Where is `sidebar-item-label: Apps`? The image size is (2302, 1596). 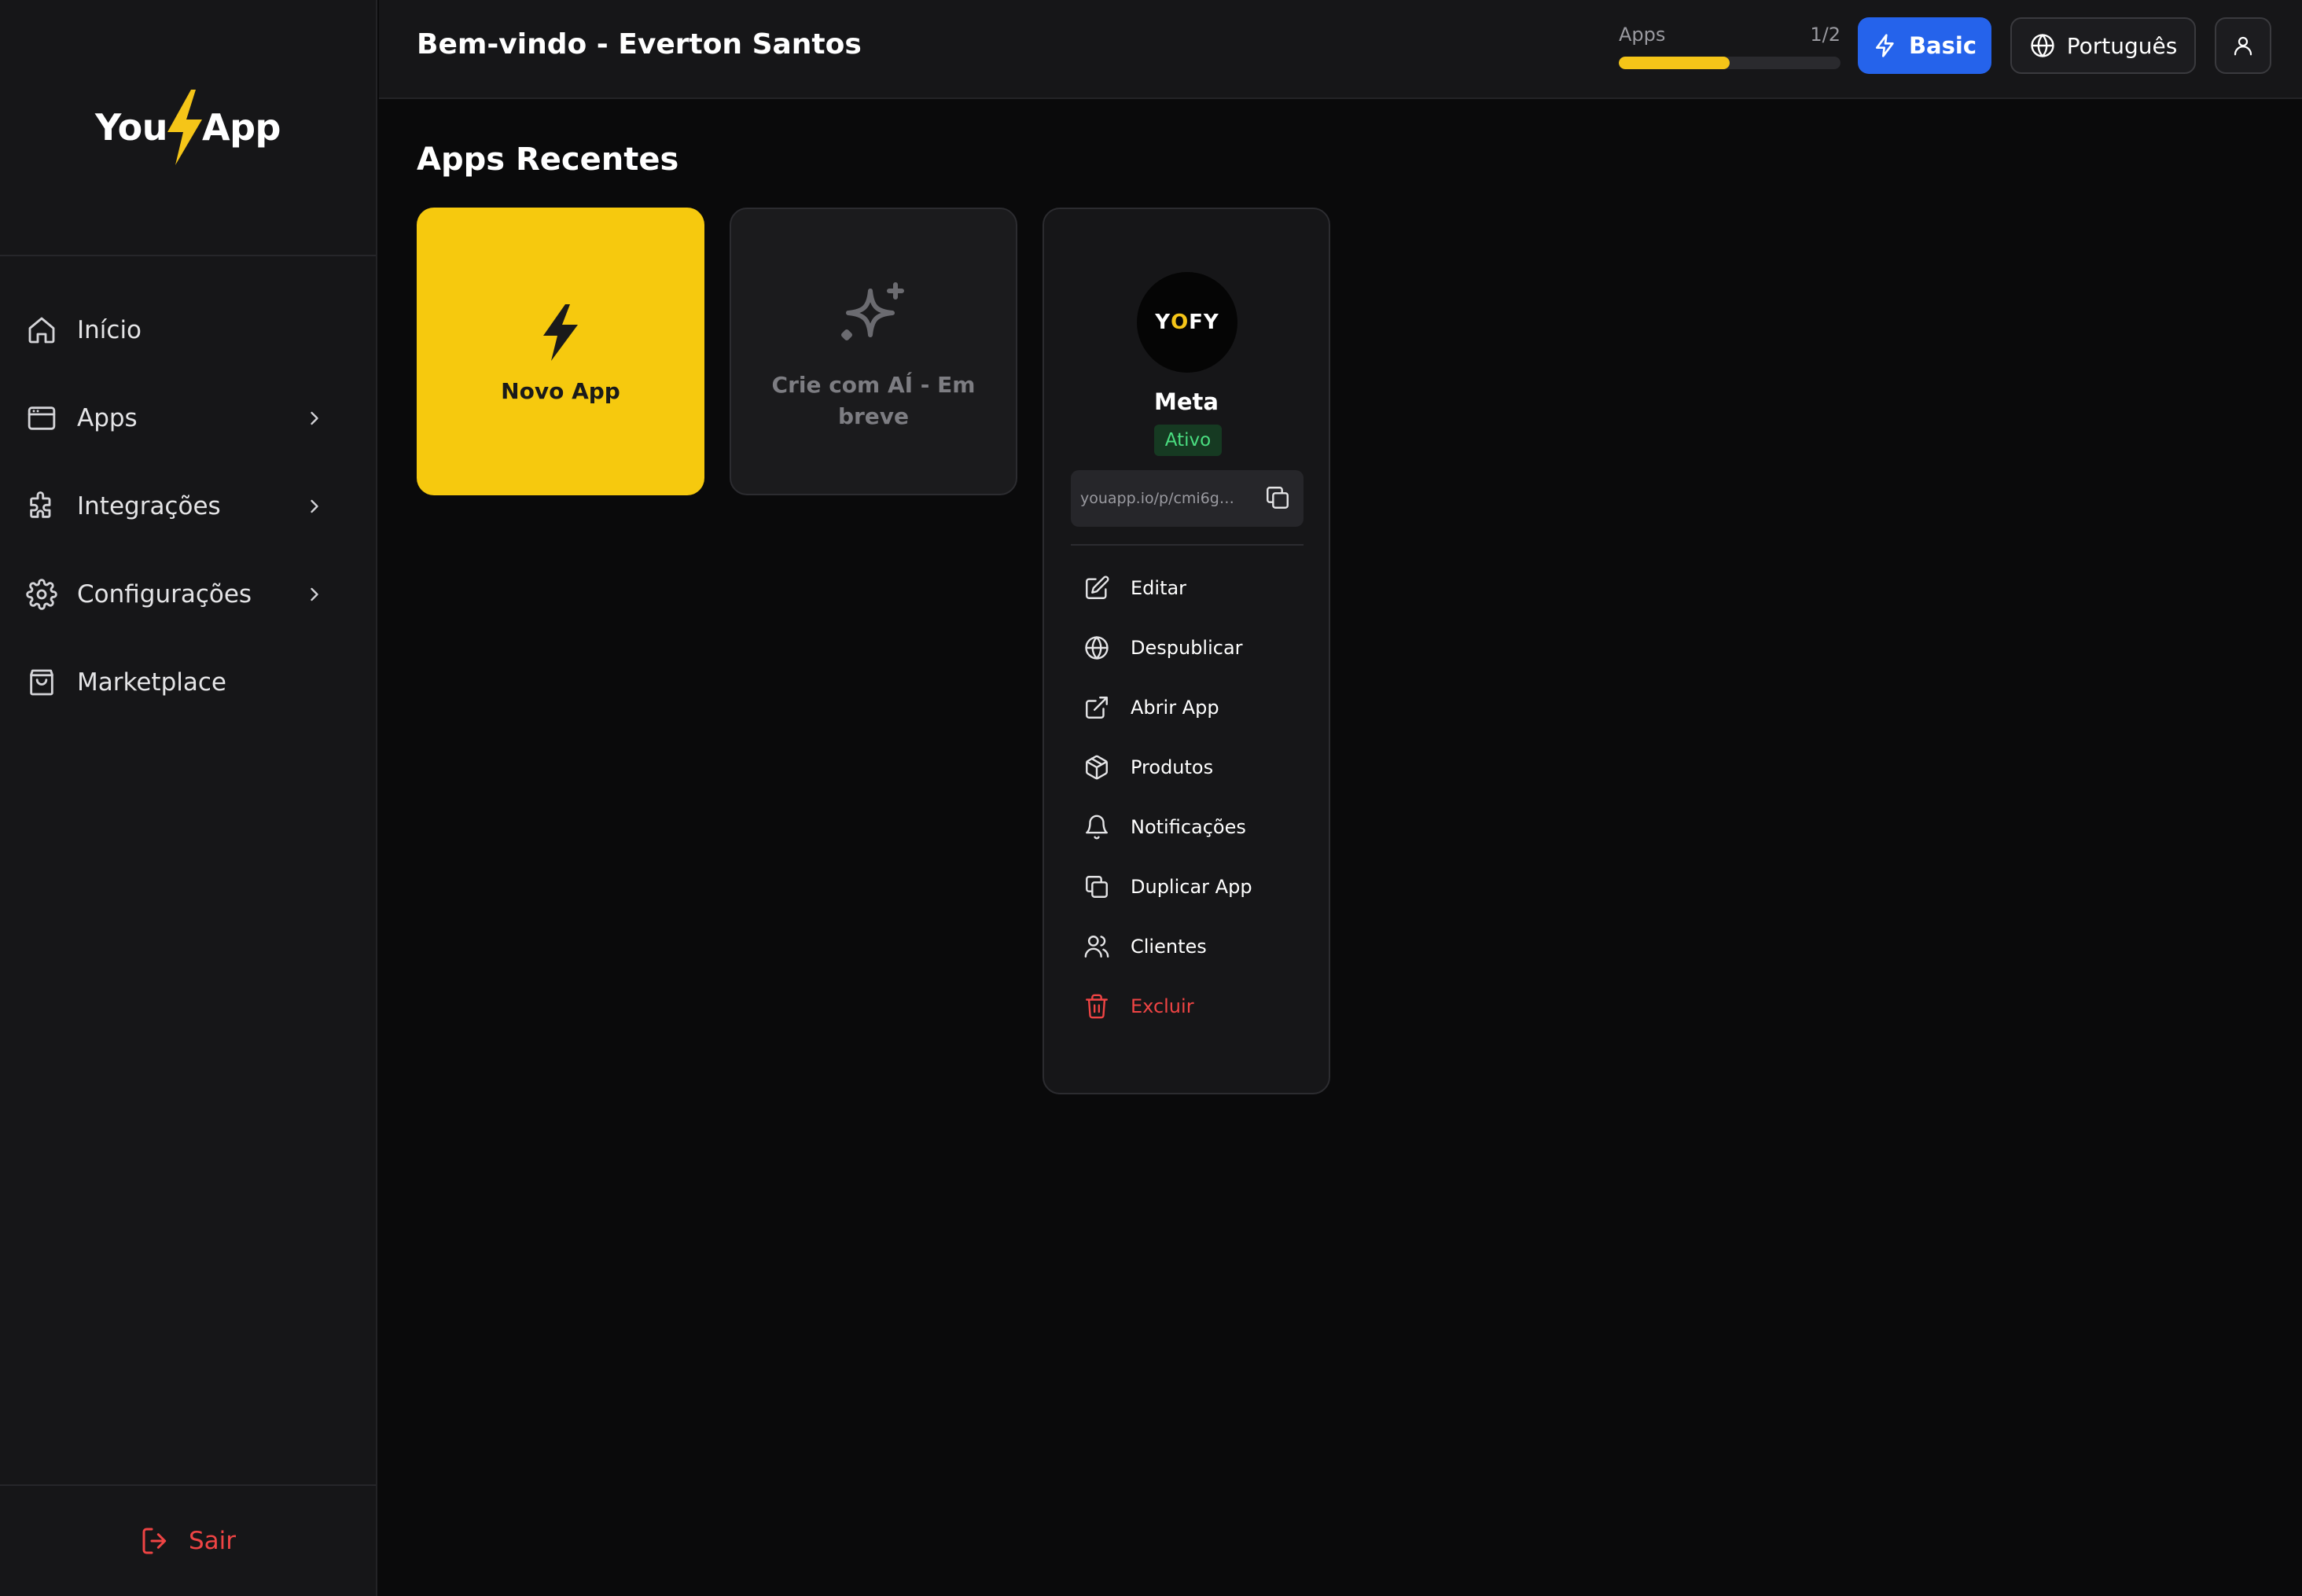 sidebar-item-label: Apps is located at coordinates (107, 418).